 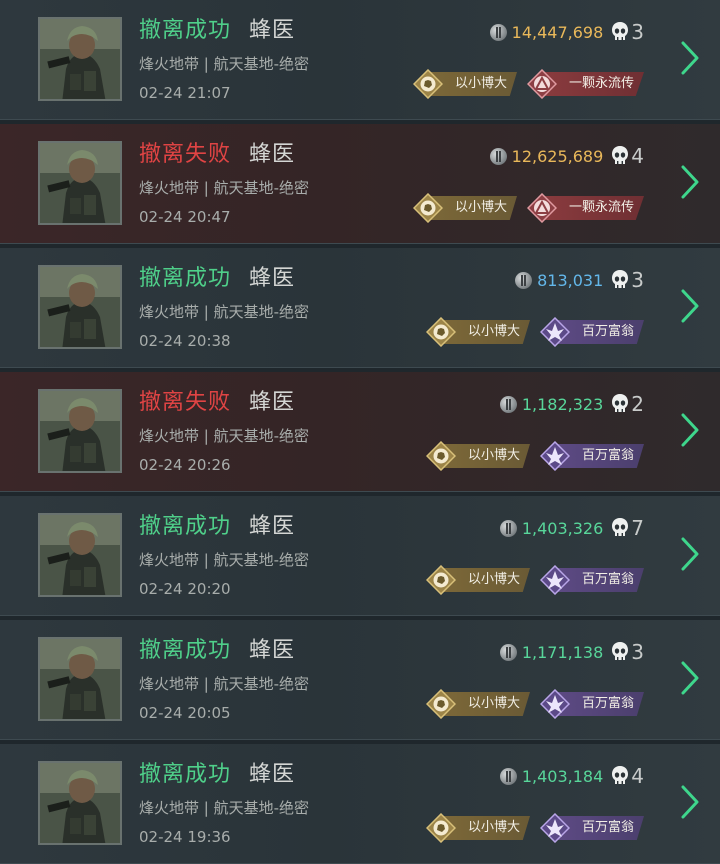 What do you see at coordinates (562, 776) in the screenshot?
I see `loot-value: 1,403,184` at bounding box center [562, 776].